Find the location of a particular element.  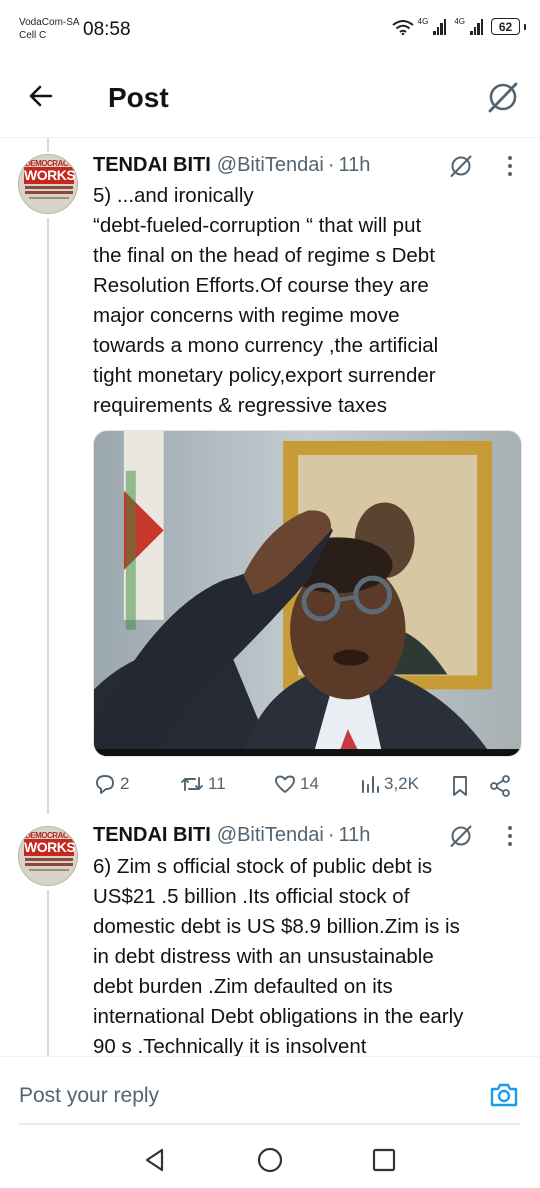

circle-home-icon is located at coordinates (270, 1160).